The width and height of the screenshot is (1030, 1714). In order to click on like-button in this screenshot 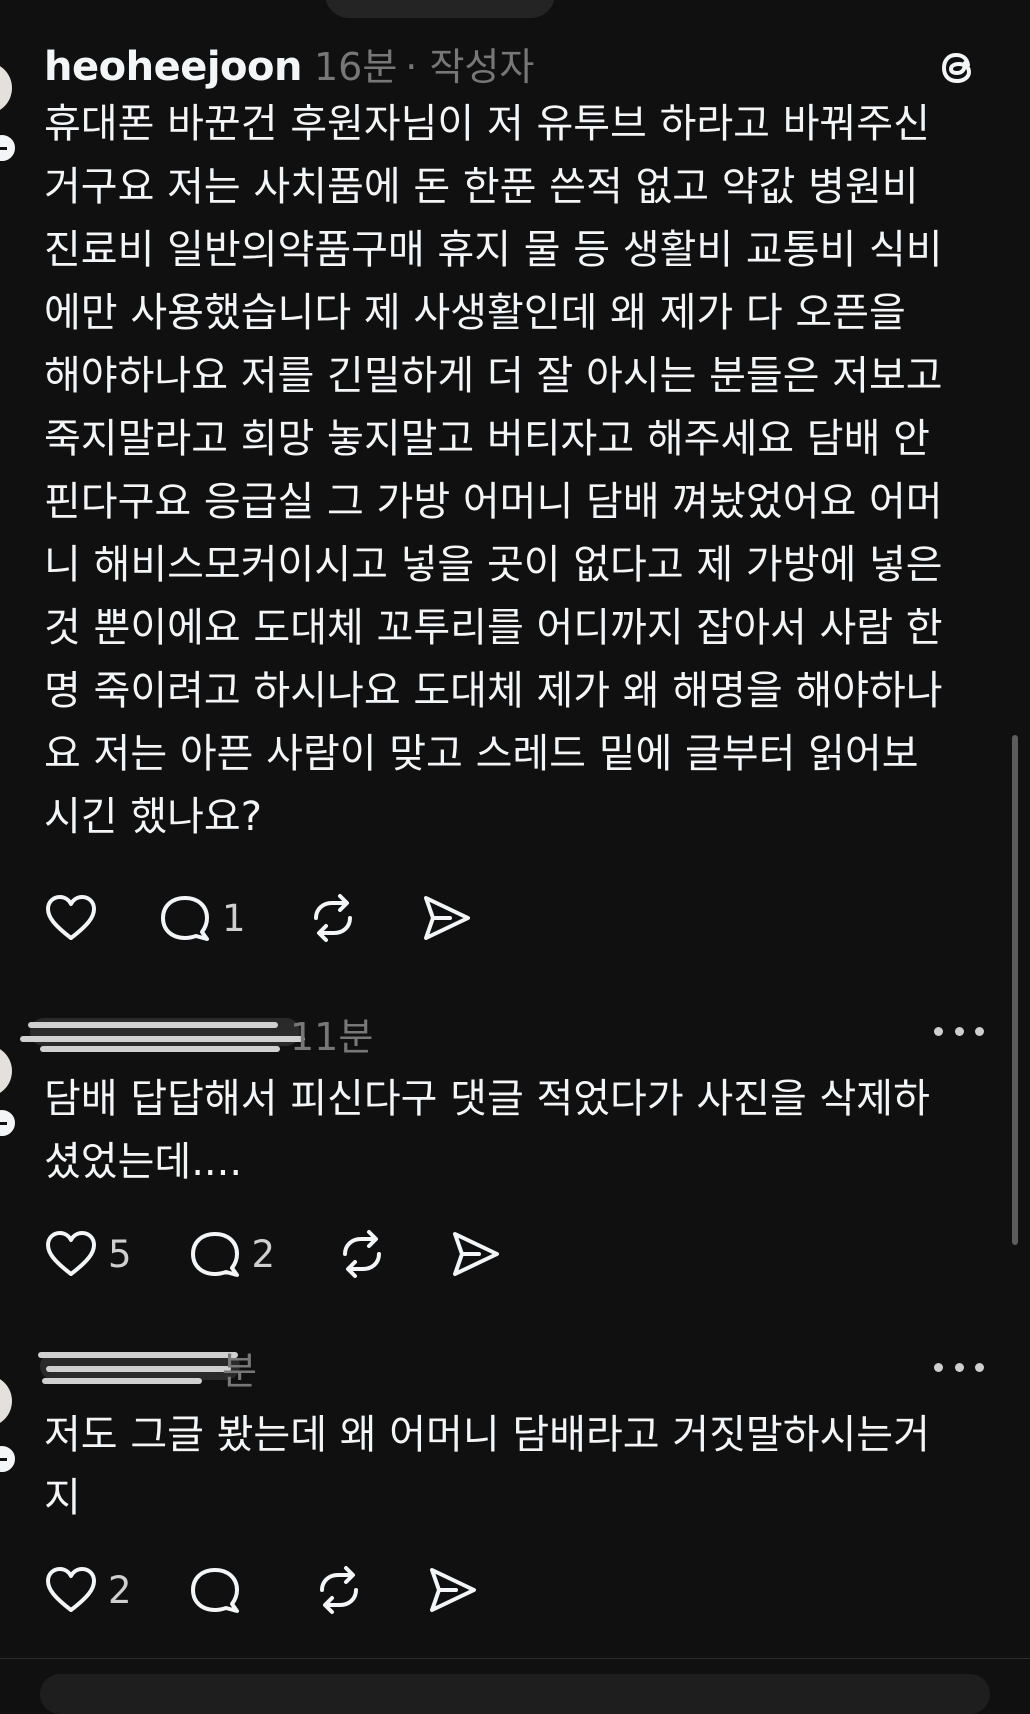, I will do `click(76, 918)`.